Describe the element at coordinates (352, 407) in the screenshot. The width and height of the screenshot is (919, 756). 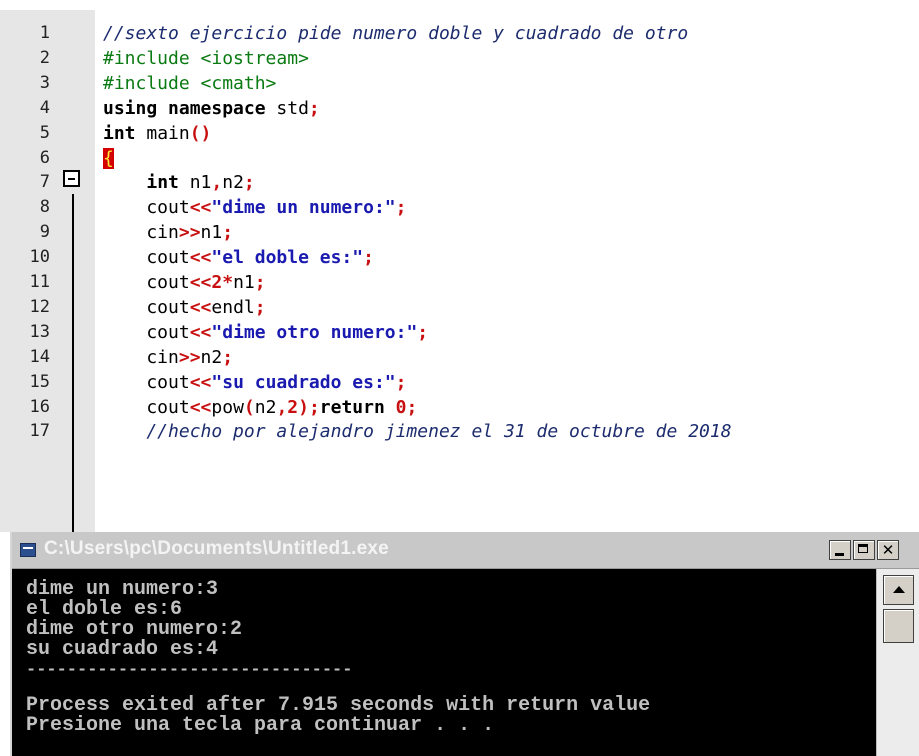
I see `code-token: return` at that location.